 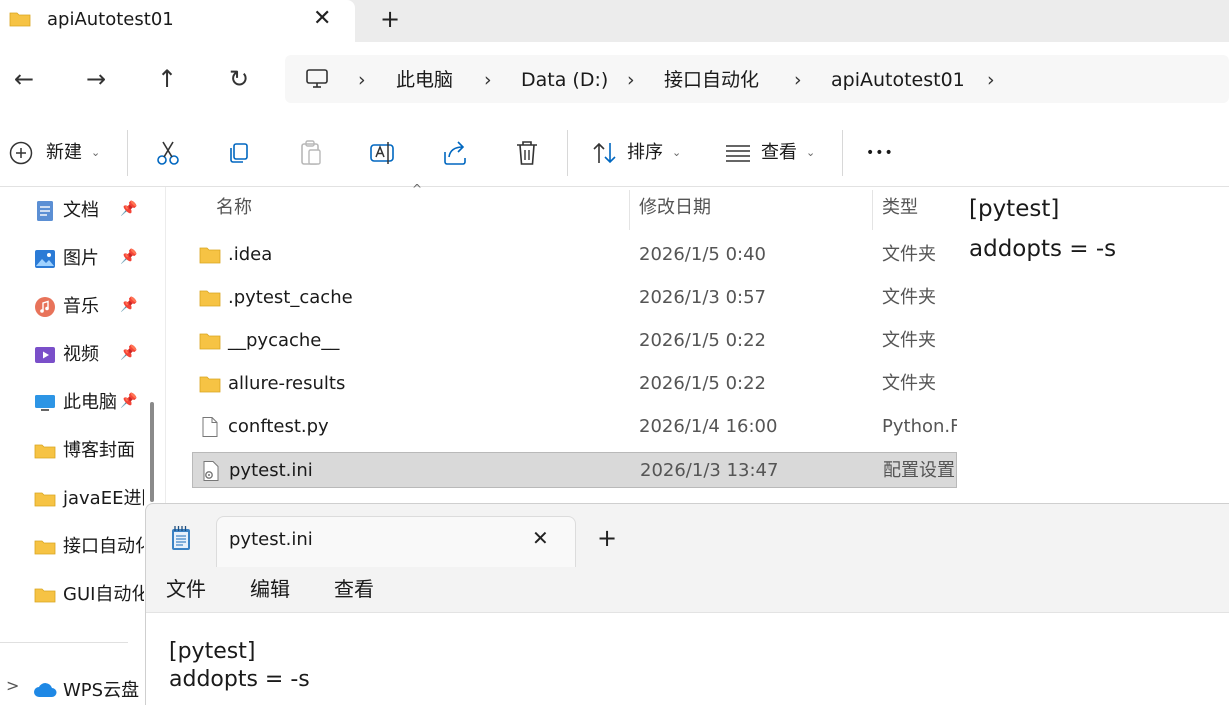 I want to click on sidebar-item-wps-cloud: WPS云盘, so click(x=101, y=691).